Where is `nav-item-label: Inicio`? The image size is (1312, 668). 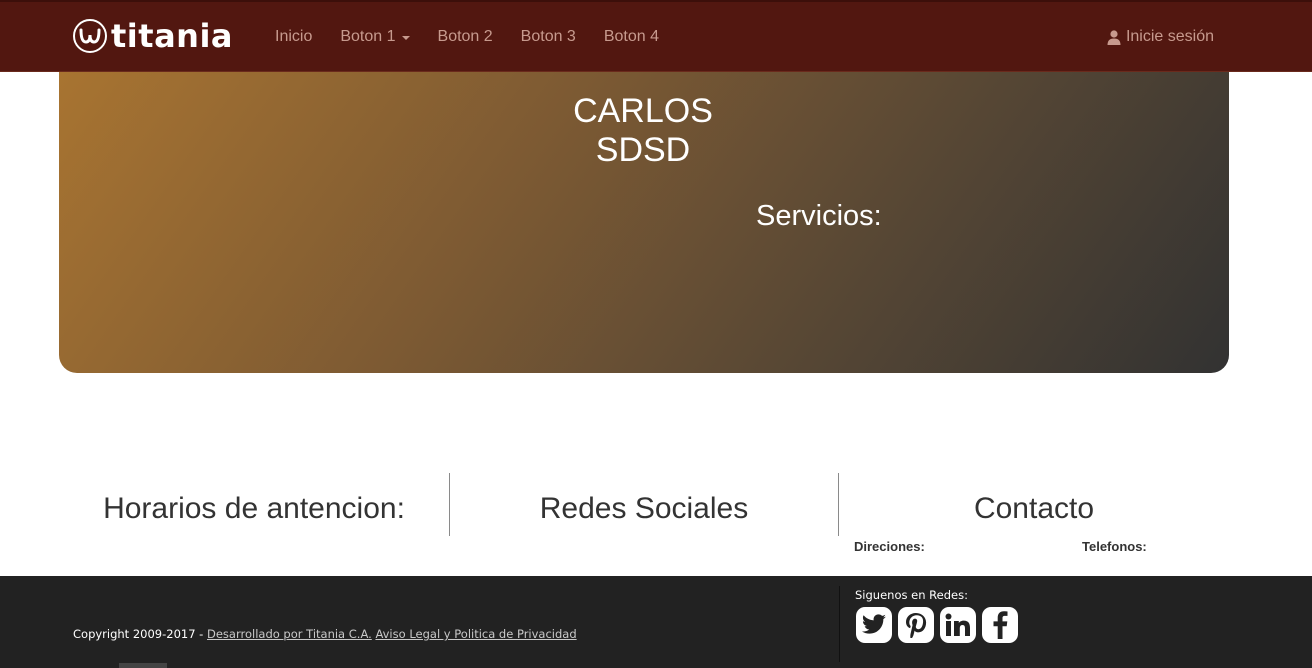 nav-item-label: Inicio is located at coordinates (294, 36).